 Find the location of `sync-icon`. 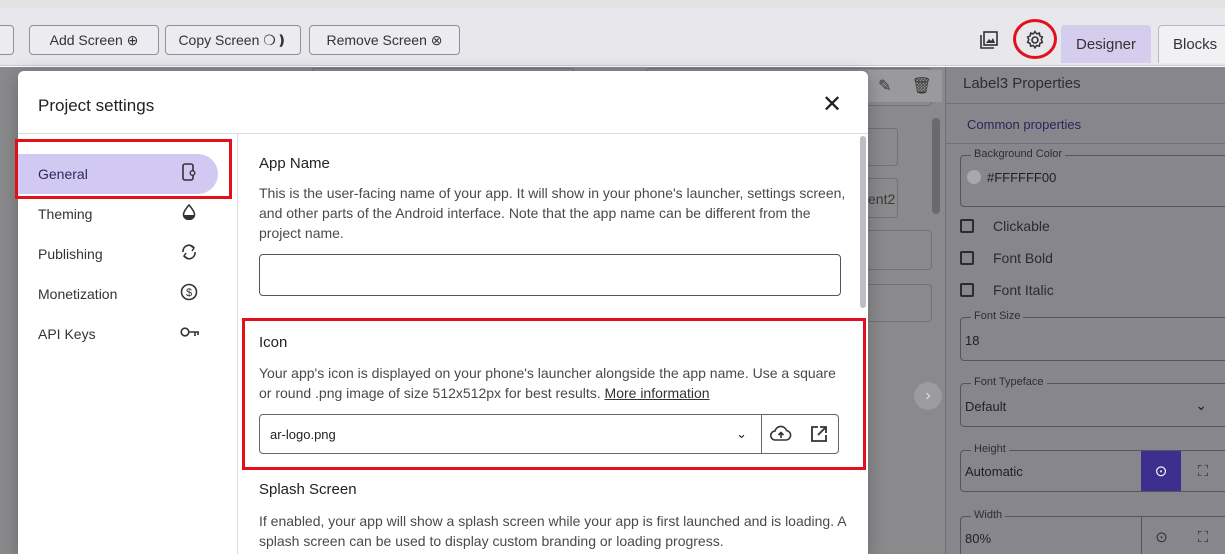

sync-icon is located at coordinates (189, 254).